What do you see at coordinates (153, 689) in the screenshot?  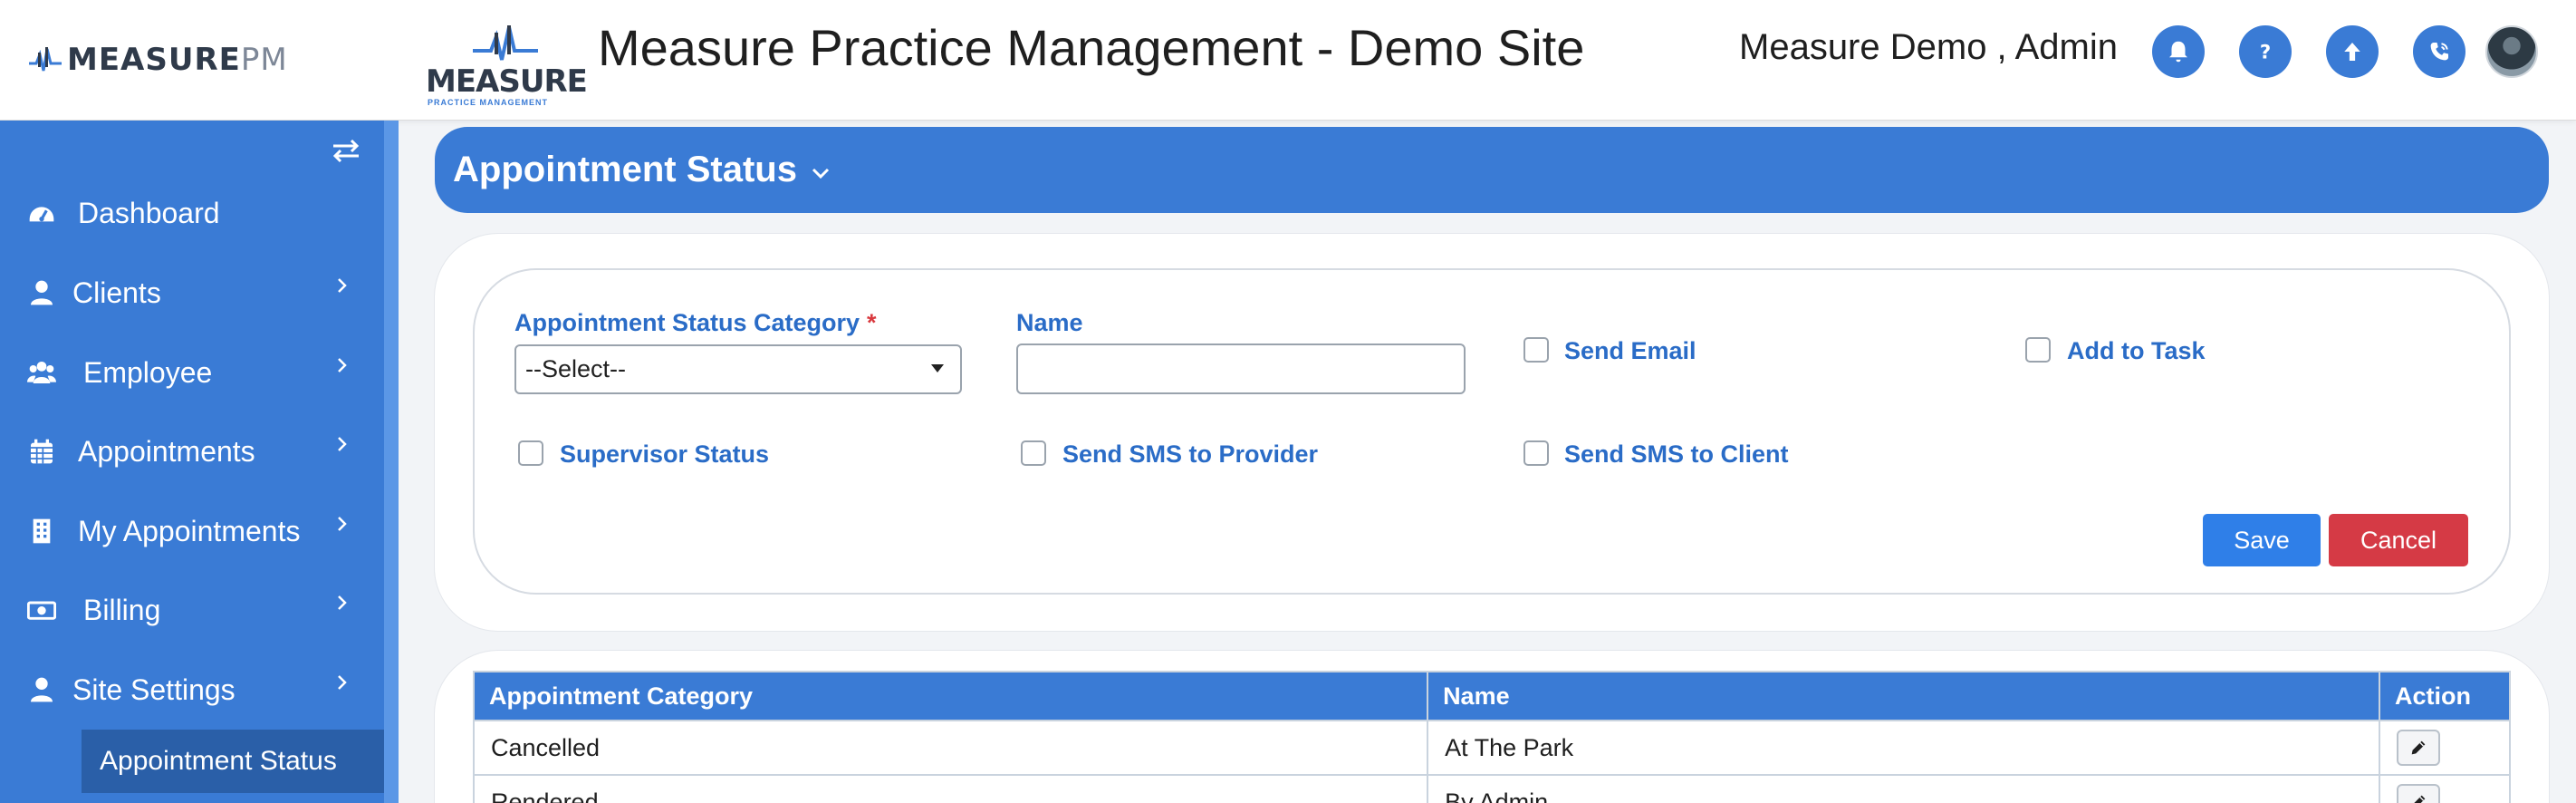 I see `sidebar-item-label: Site Settings` at bounding box center [153, 689].